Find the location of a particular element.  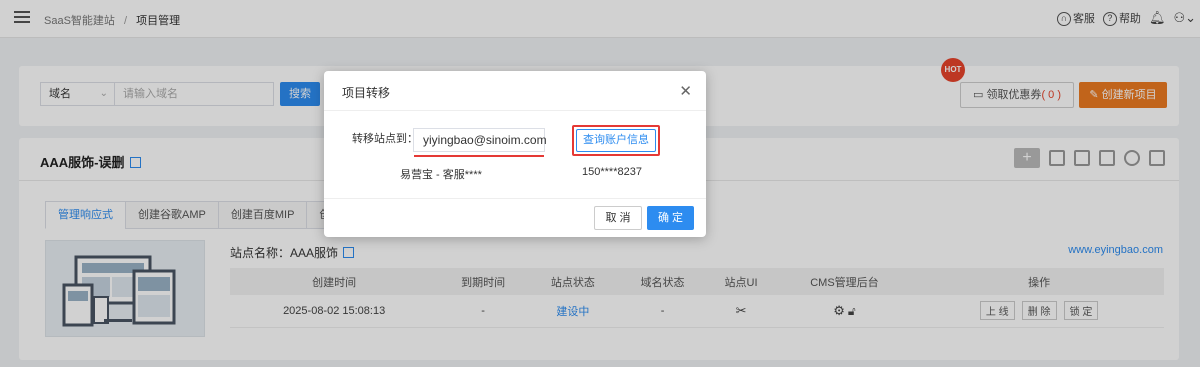

dialog-divider is located at coordinates (515, 110).